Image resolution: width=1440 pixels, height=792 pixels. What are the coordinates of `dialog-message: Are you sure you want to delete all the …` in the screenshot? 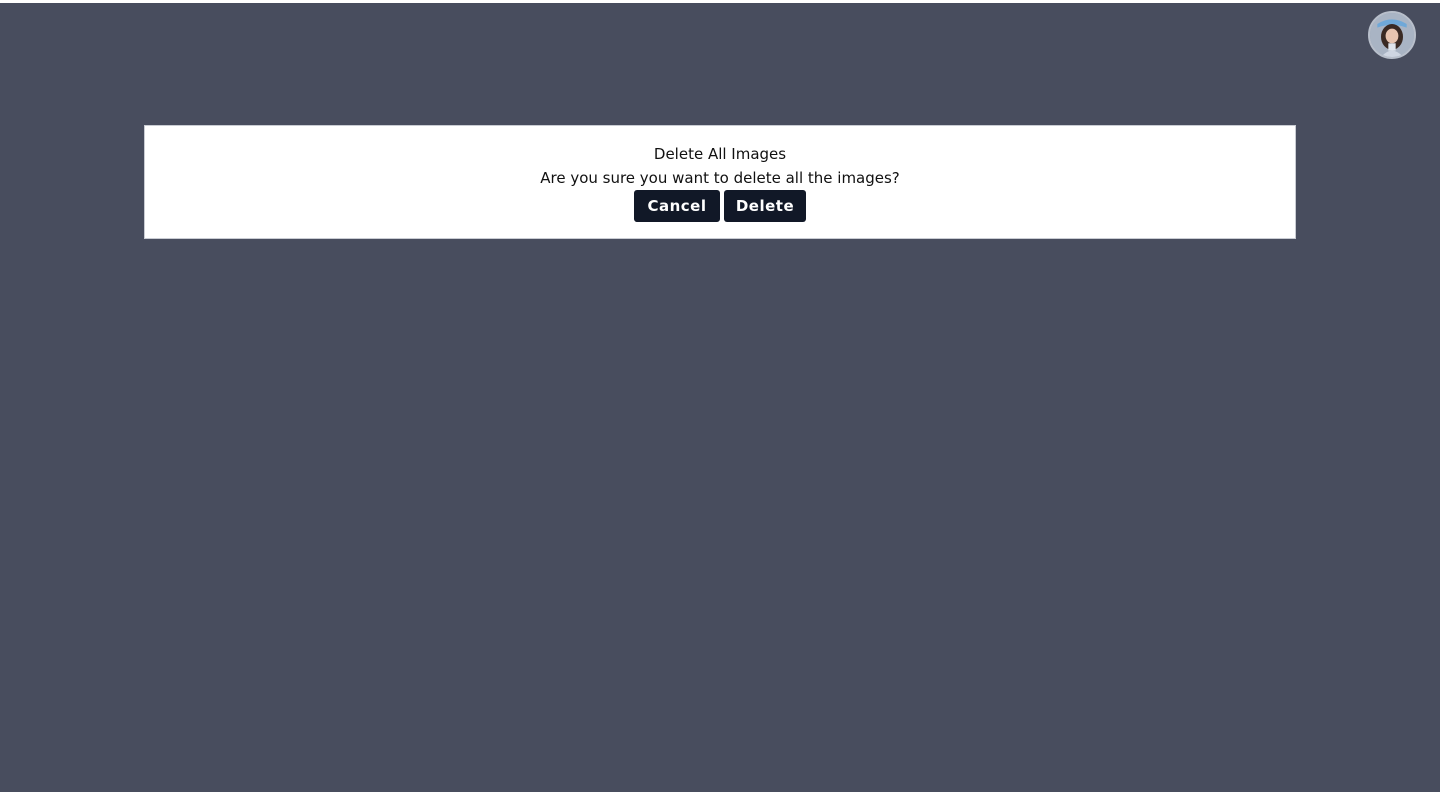 It's located at (720, 178).